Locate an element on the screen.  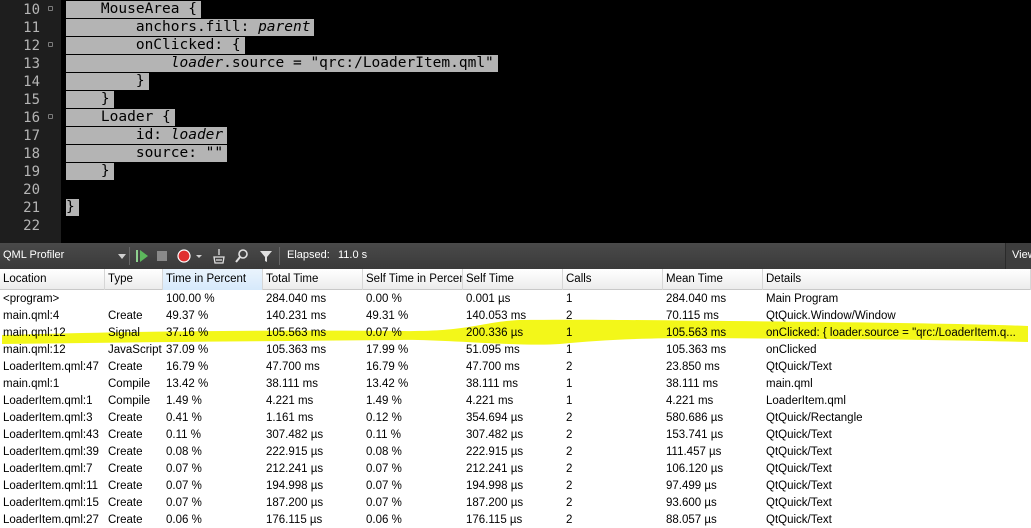
line-number: 12 is located at coordinates (31, 46).